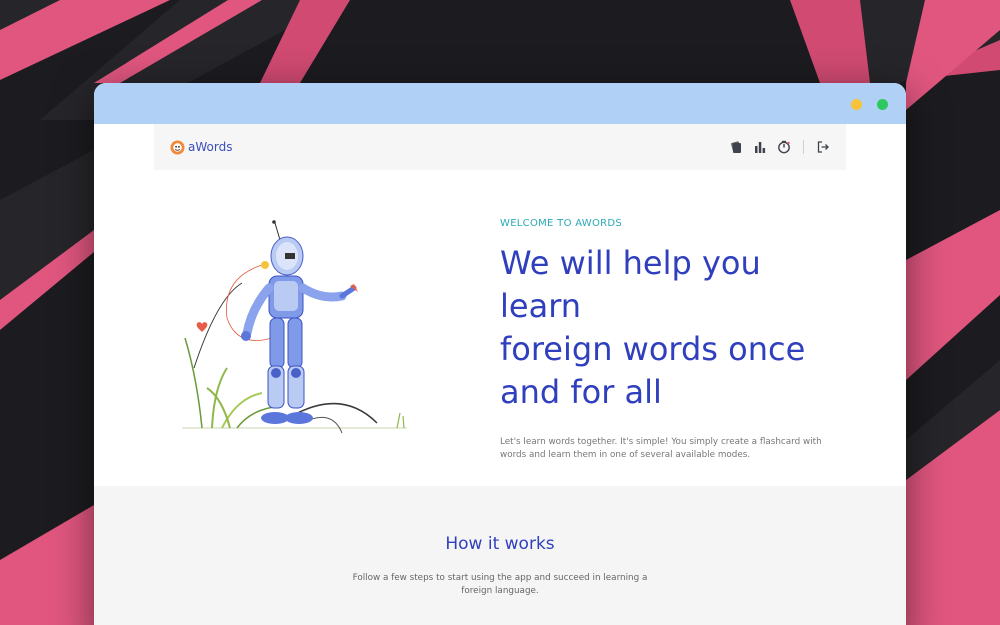 The width and height of the screenshot is (1000, 625). Describe the element at coordinates (823, 147) in the screenshot. I see `logout-icon` at that location.